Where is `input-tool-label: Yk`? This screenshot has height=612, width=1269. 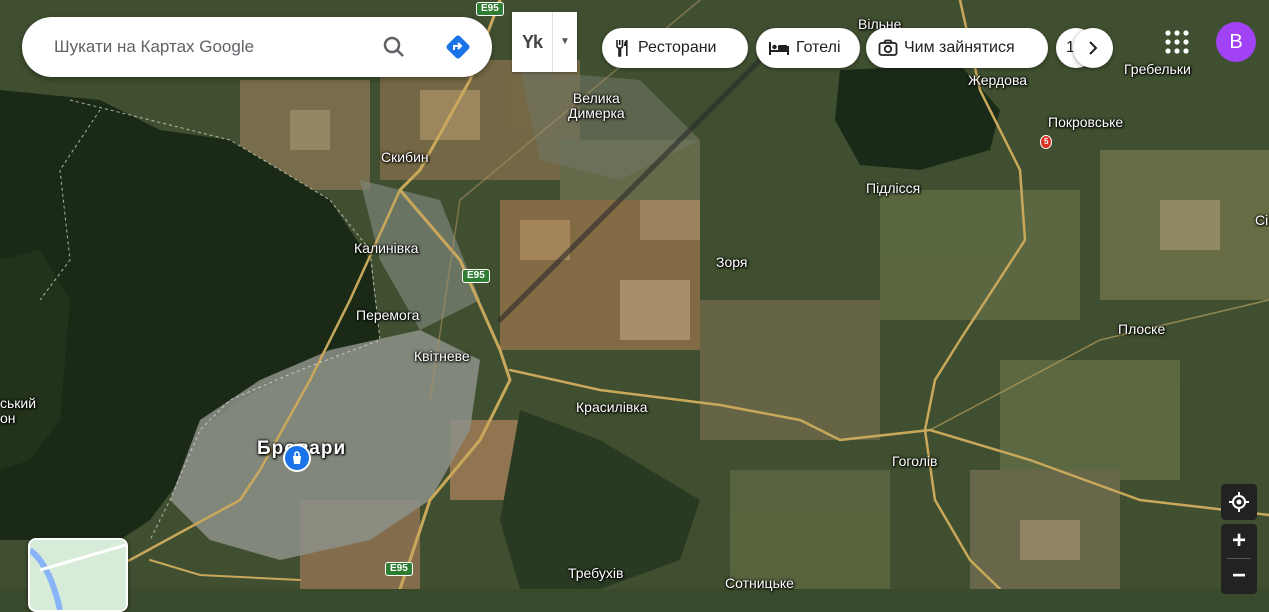 input-tool-label: Yk is located at coordinates (532, 41).